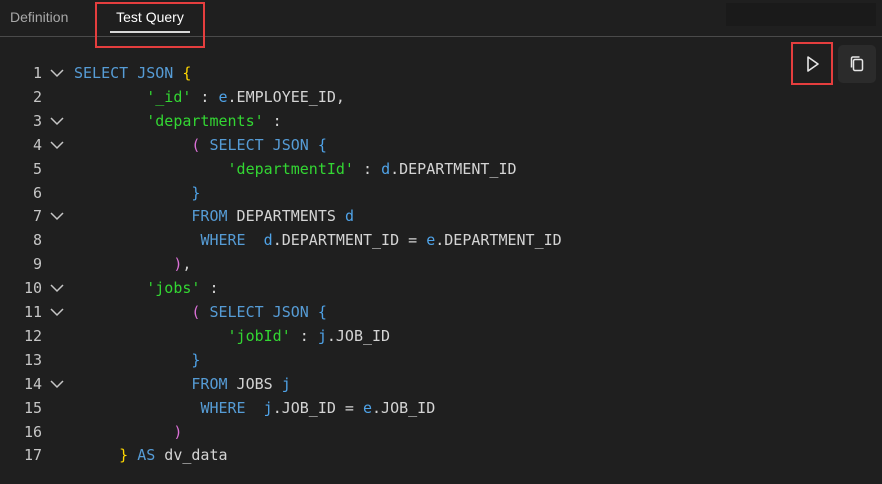 The height and width of the screenshot is (484, 882). What do you see at coordinates (187, 264) in the screenshot?
I see `code-token: ,` at bounding box center [187, 264].